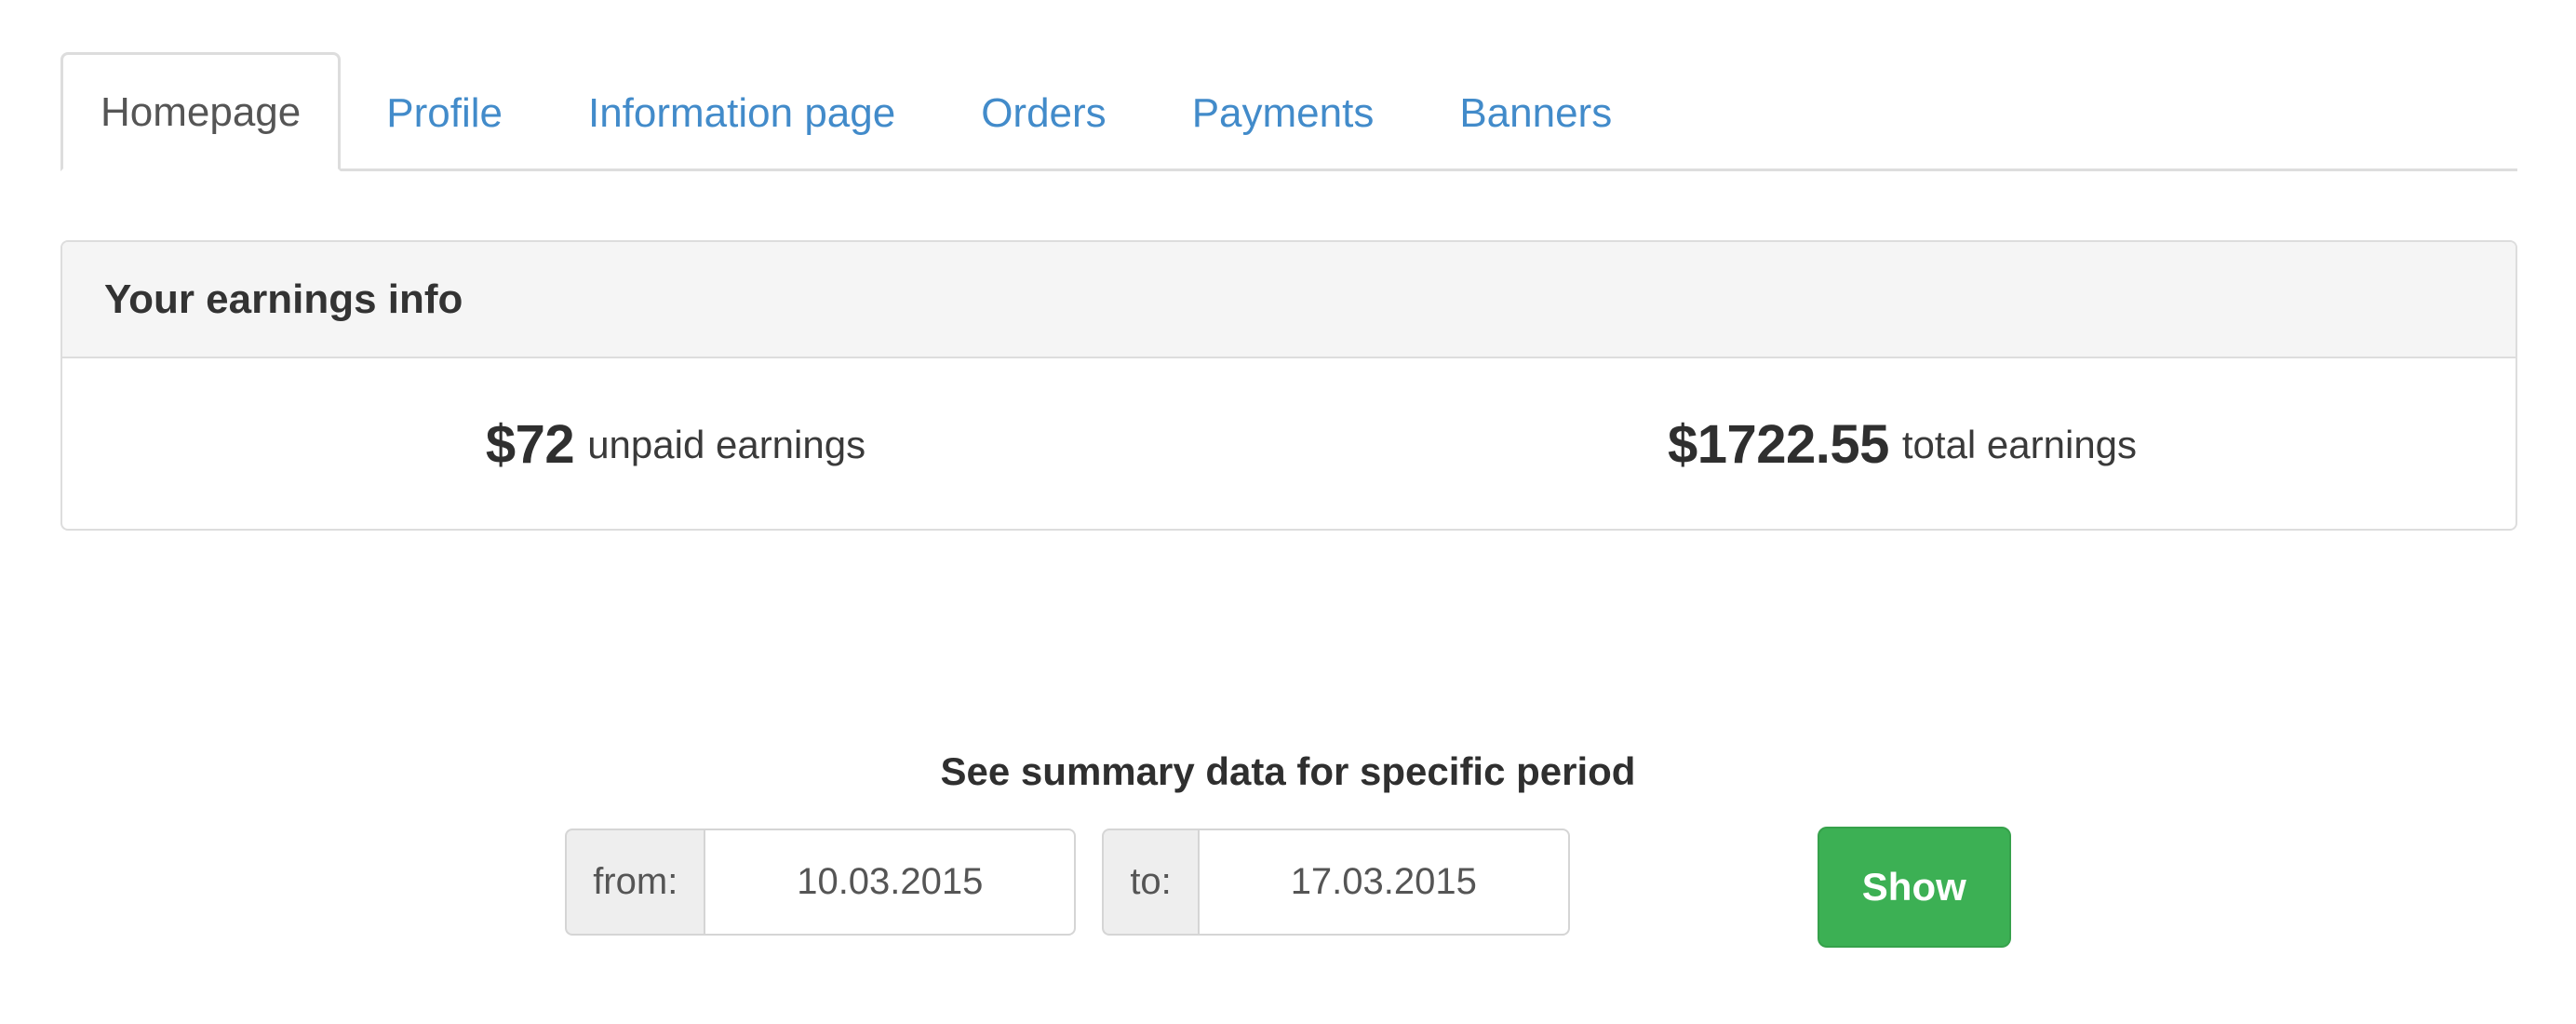 This screenshot has height=1024, width=2576. I want to click on to-date-group: to:, so click(1336, 882).